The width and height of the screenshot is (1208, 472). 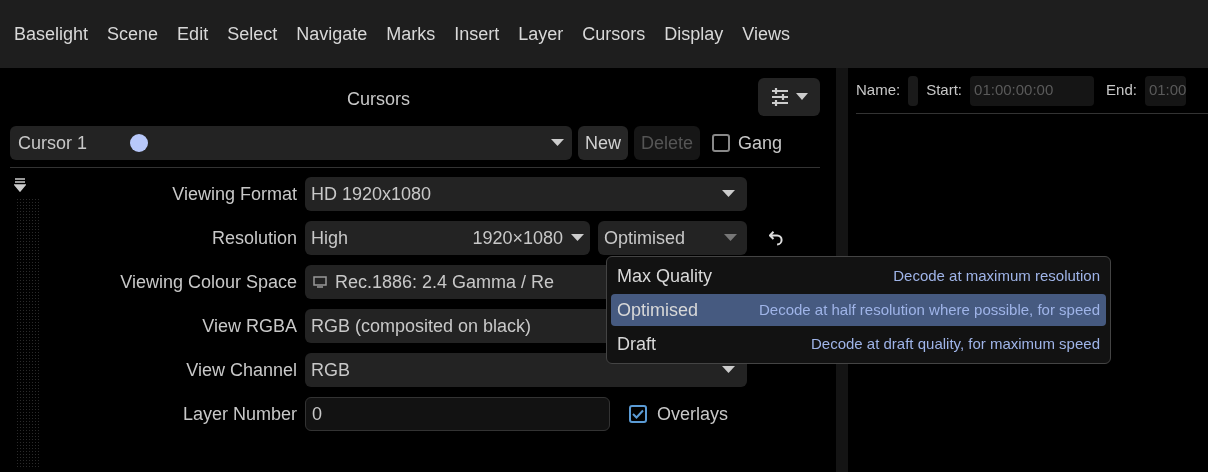 I want to click on cursor-name: Cursor 1, so click(x=53, y=143).